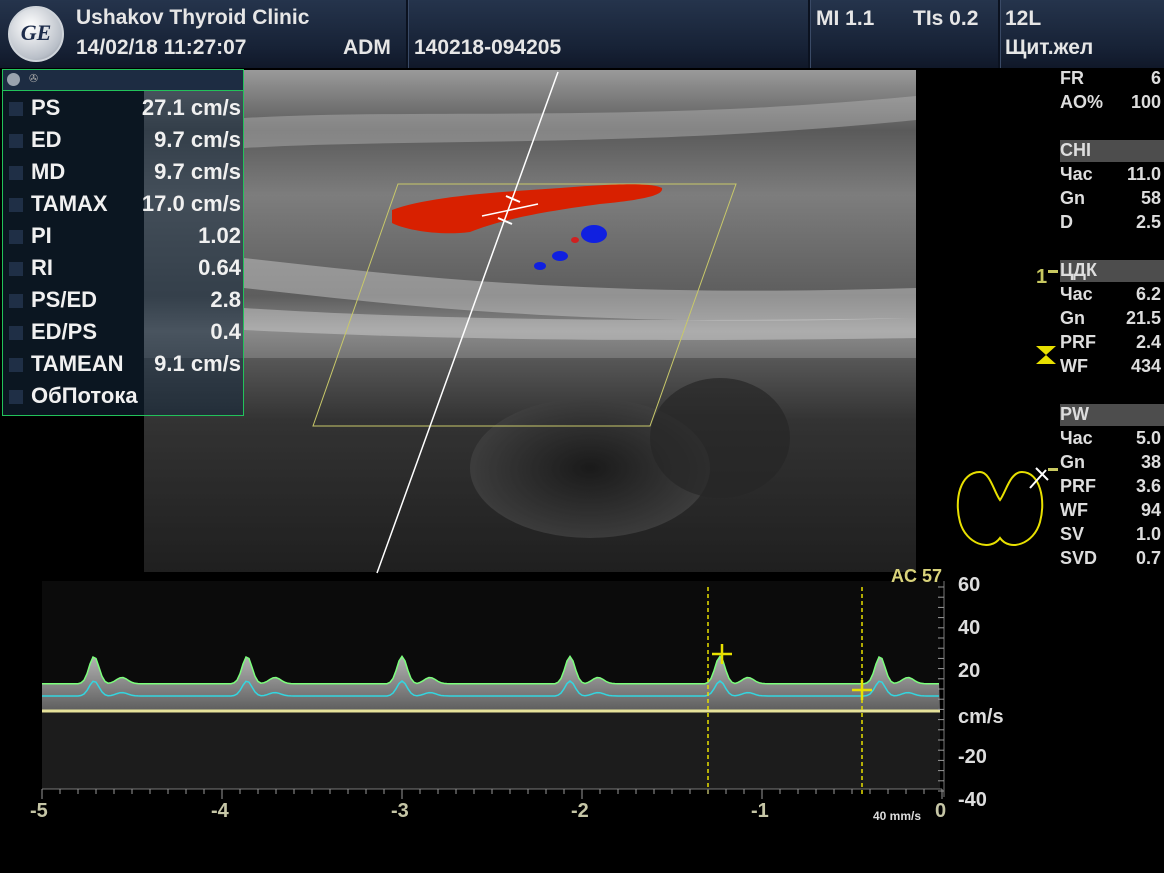  I want to click on param-value: 38, so click(1150, 462).